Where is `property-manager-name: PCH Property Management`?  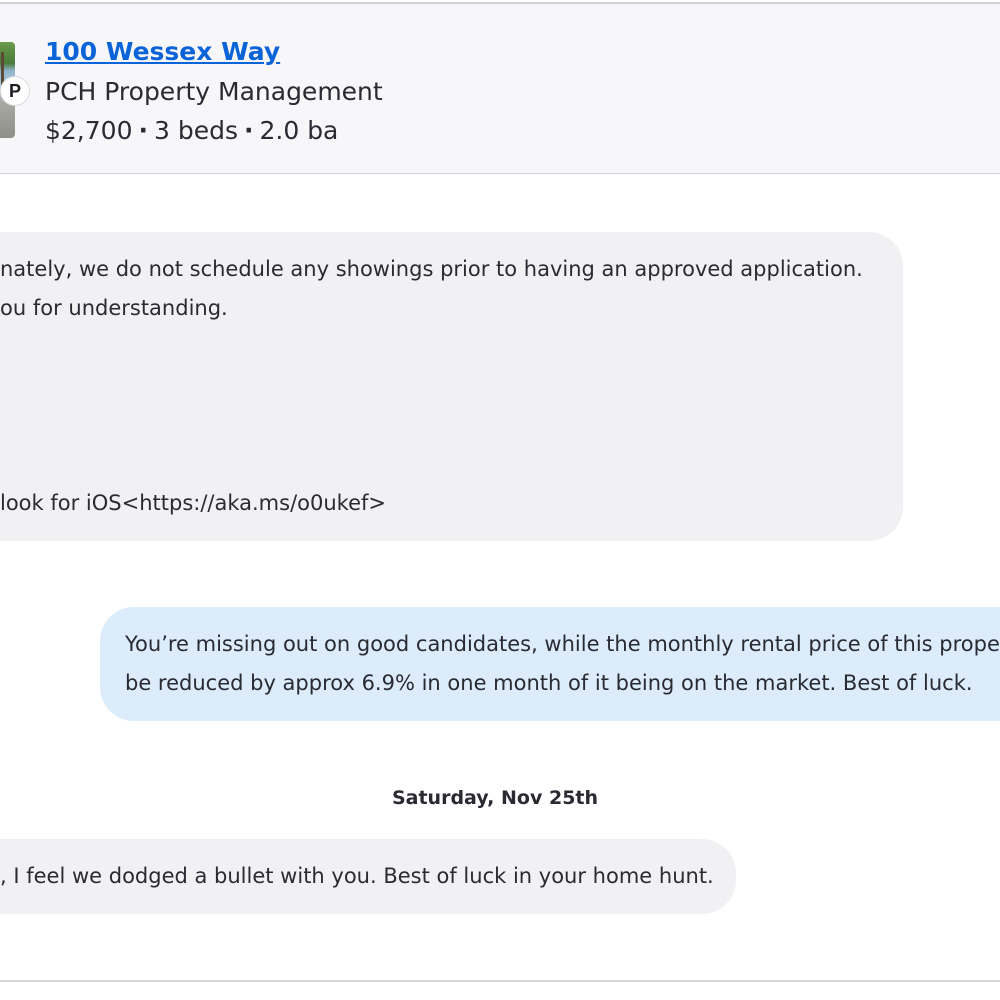
property-manager-name: PCH Property Management is located at coordinates (214, 91).